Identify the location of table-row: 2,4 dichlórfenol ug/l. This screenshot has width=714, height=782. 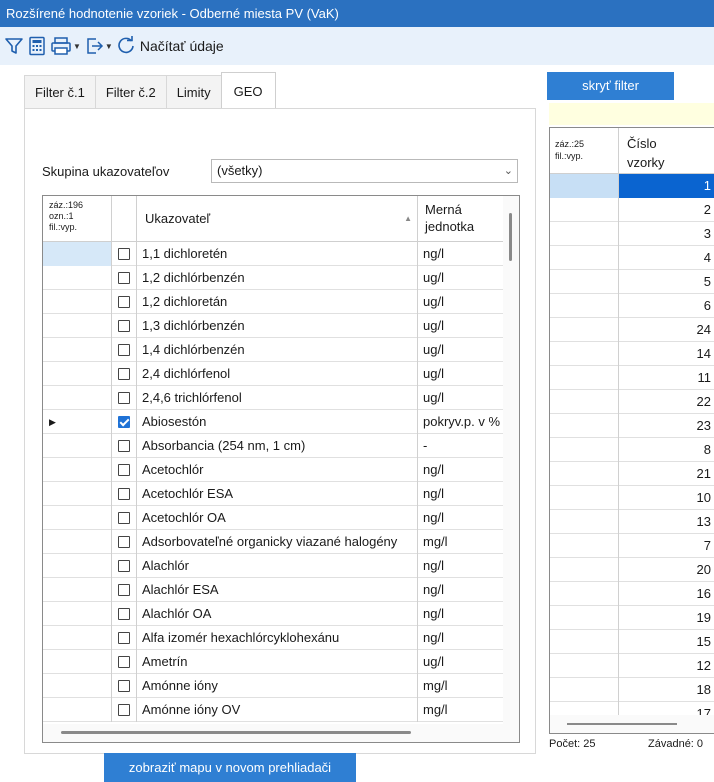
(281, 374).